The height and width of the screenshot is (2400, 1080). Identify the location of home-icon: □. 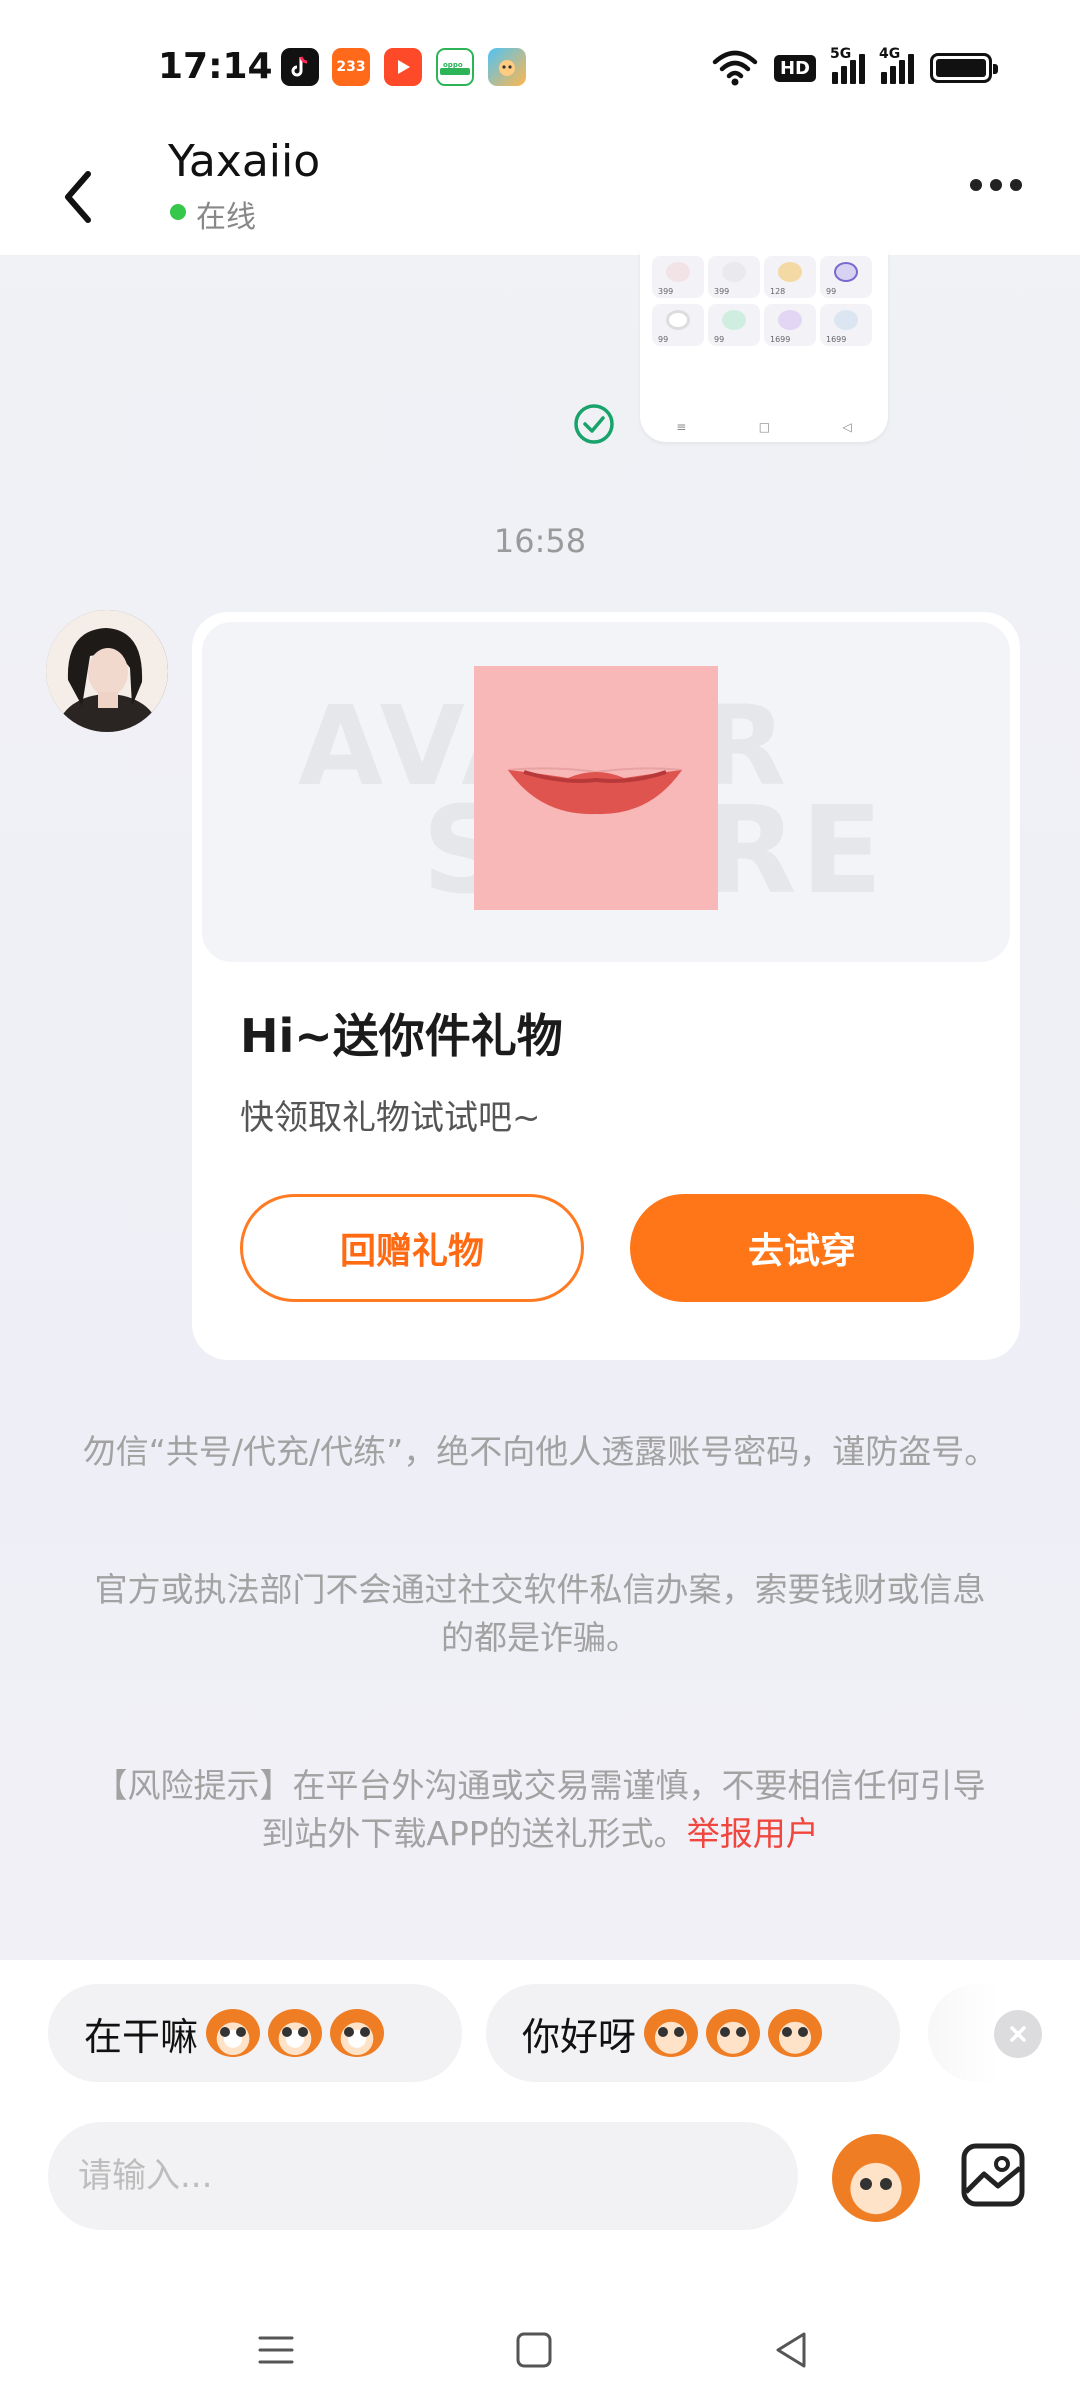
(764, 427).